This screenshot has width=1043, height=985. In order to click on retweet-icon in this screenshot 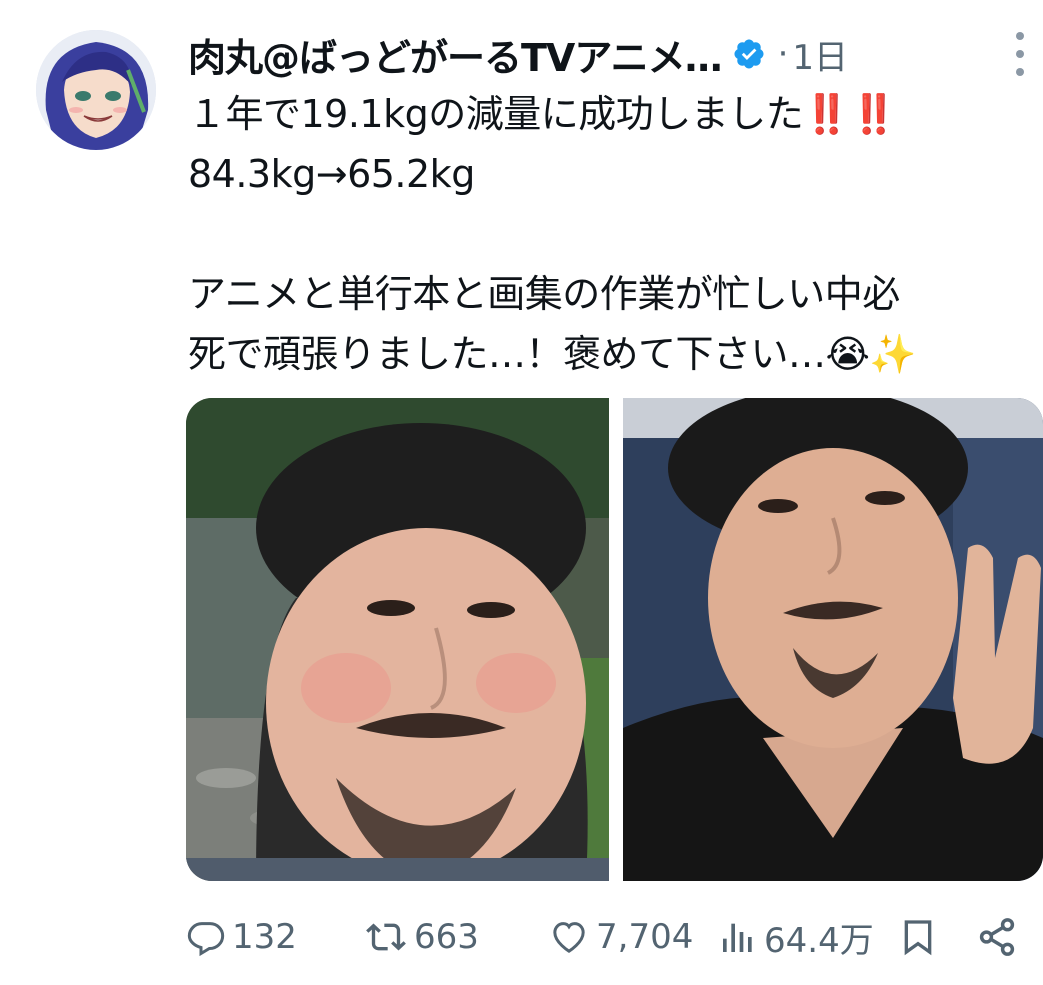, I will do `click(386, 937)`.